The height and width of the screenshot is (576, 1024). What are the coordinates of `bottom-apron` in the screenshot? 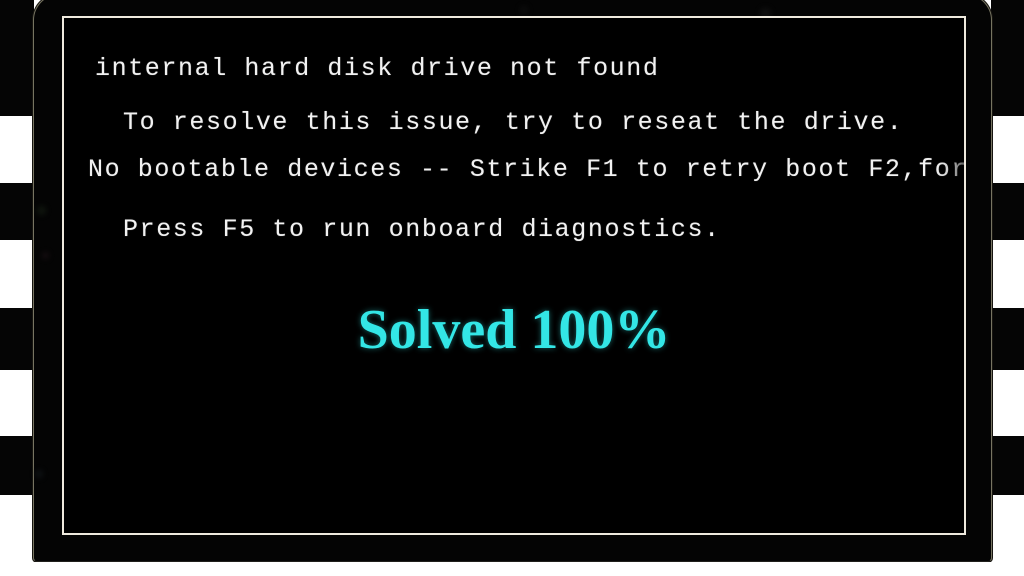 It's located at (512, 569).